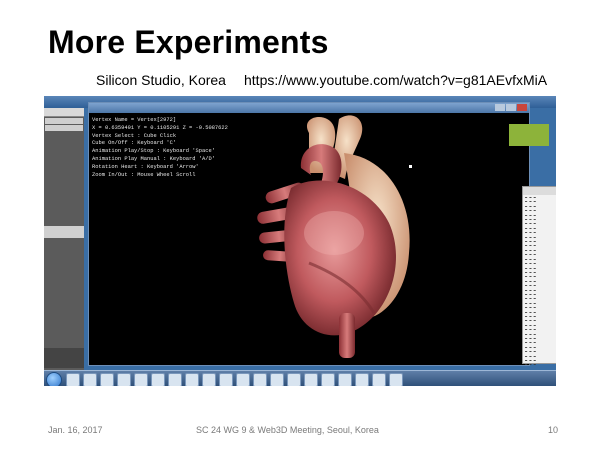  Describe the element at coordinates (309, 108) in the screenshot. I see `window-titlebar` at that location.